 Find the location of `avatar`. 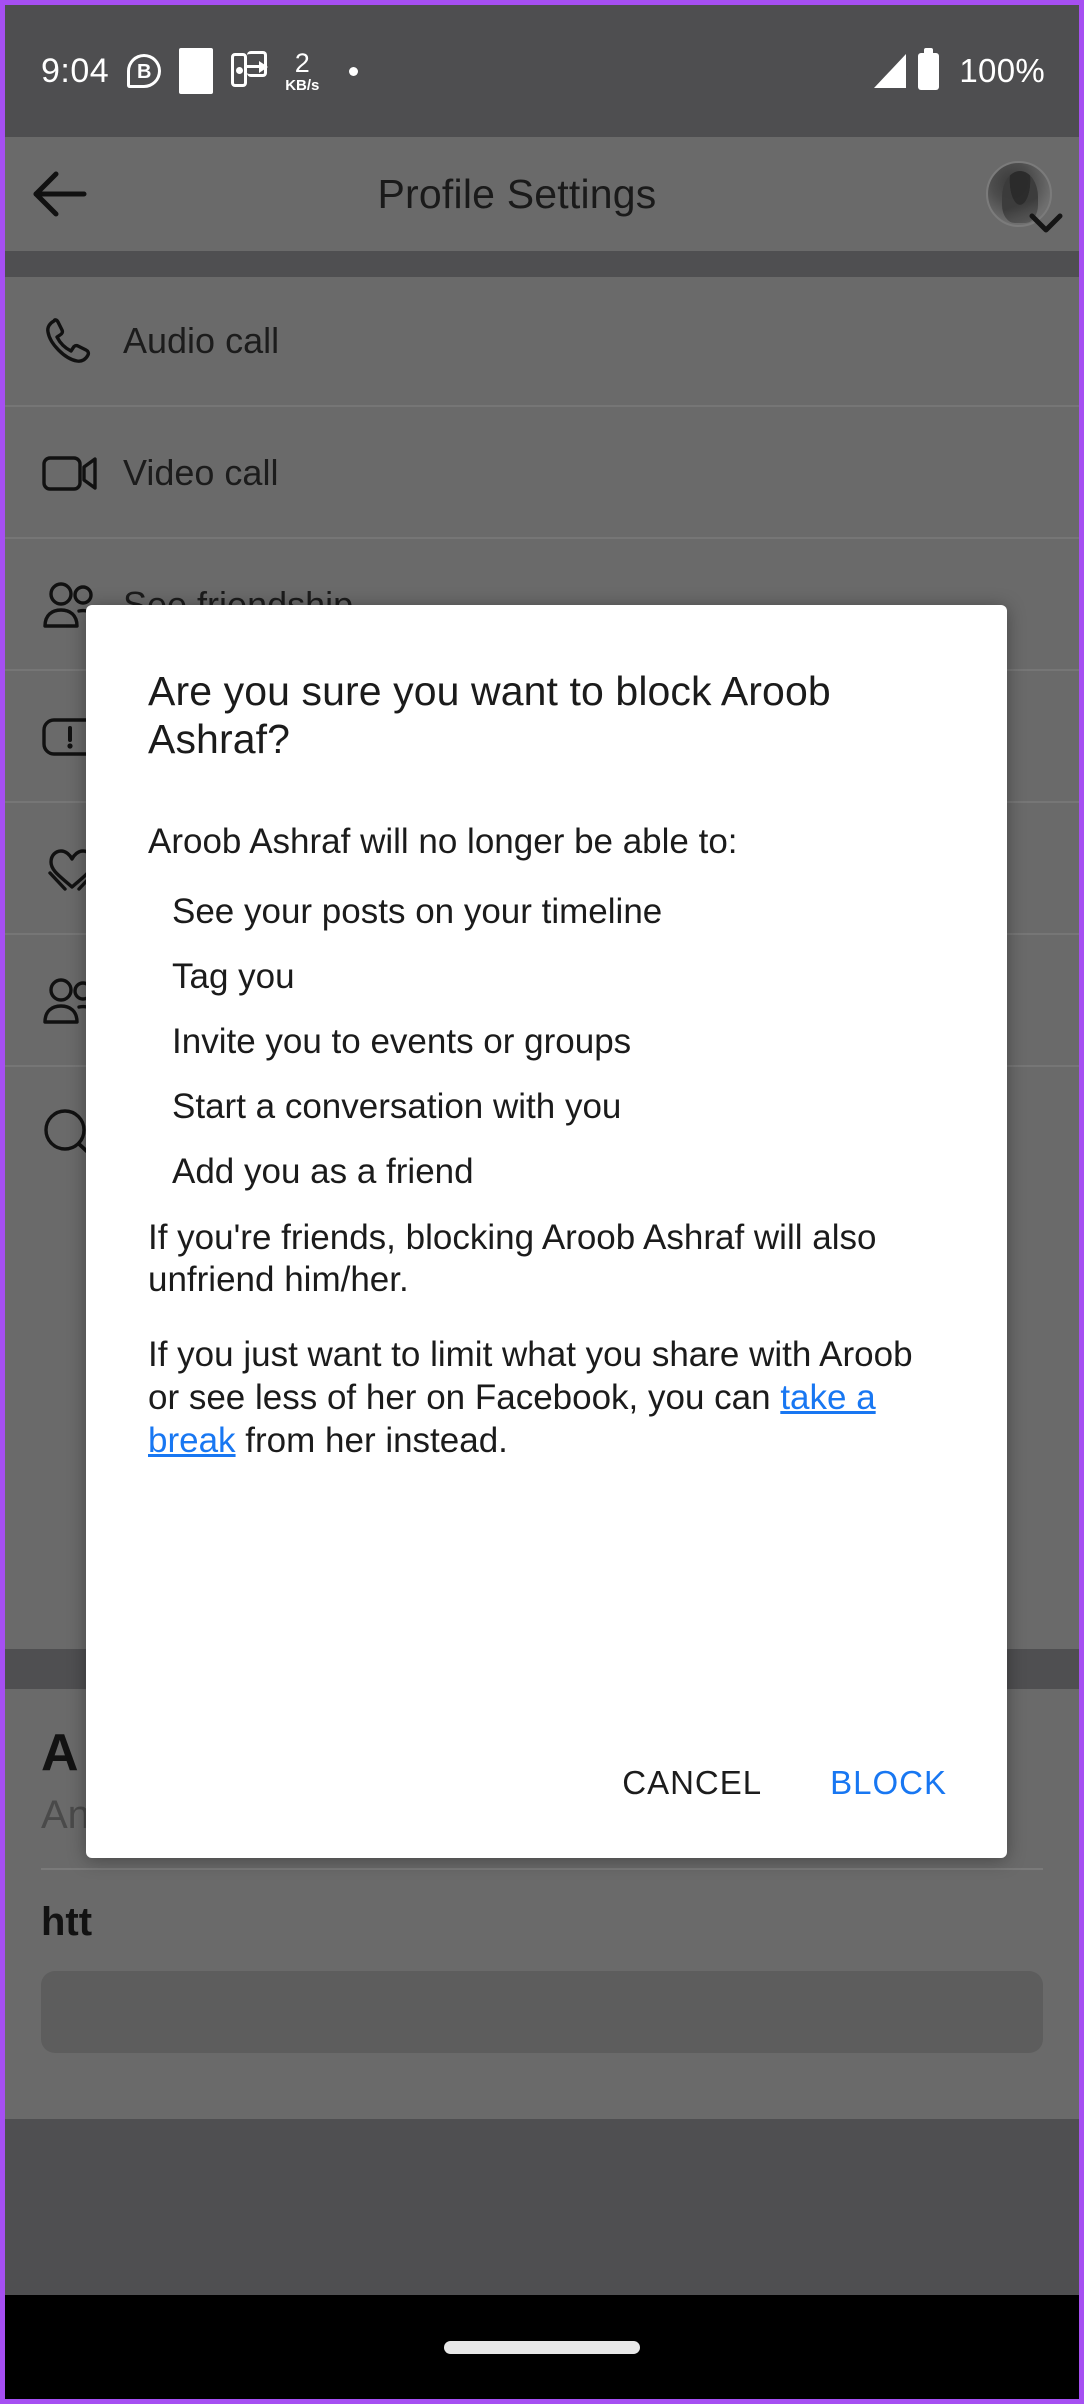

avatar is located at coordinates (1019, 194).